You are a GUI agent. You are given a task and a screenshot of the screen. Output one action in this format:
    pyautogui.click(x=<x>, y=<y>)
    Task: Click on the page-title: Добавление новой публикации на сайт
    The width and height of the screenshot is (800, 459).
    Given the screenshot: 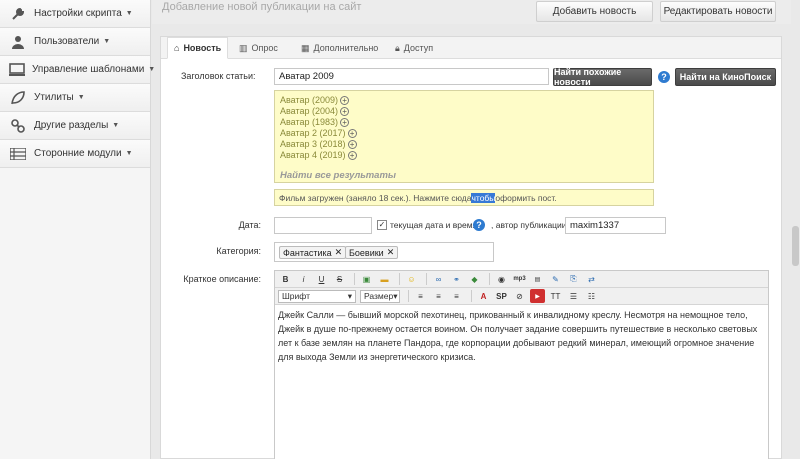 What is the action you would take?
    pyautogui.click(x=262, y=7)
    